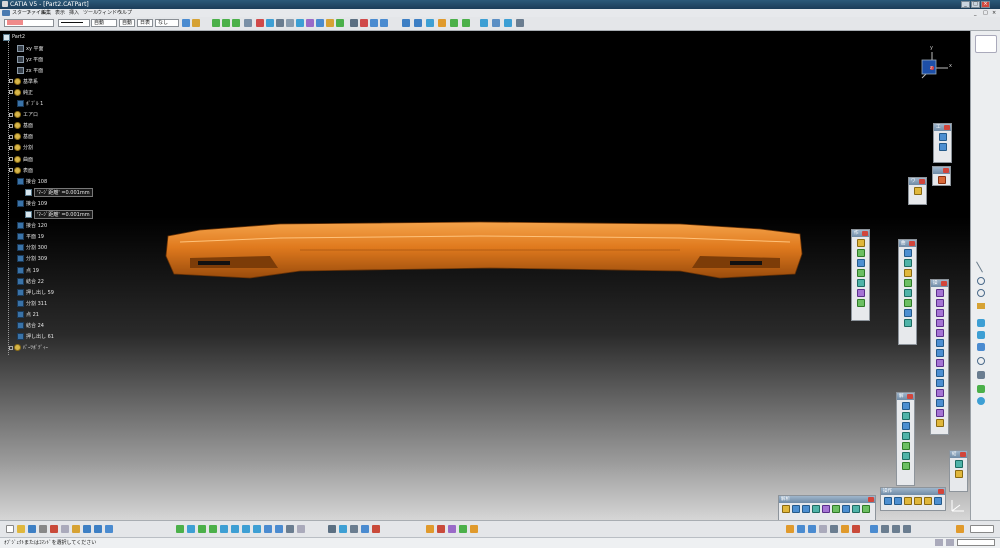 Image resolution: width=1000 pixels, height=548 pixels. What do you see at coordinates (290, 23) in the screenshot?
I see `axis-icon` at bounding box center [290, 23].